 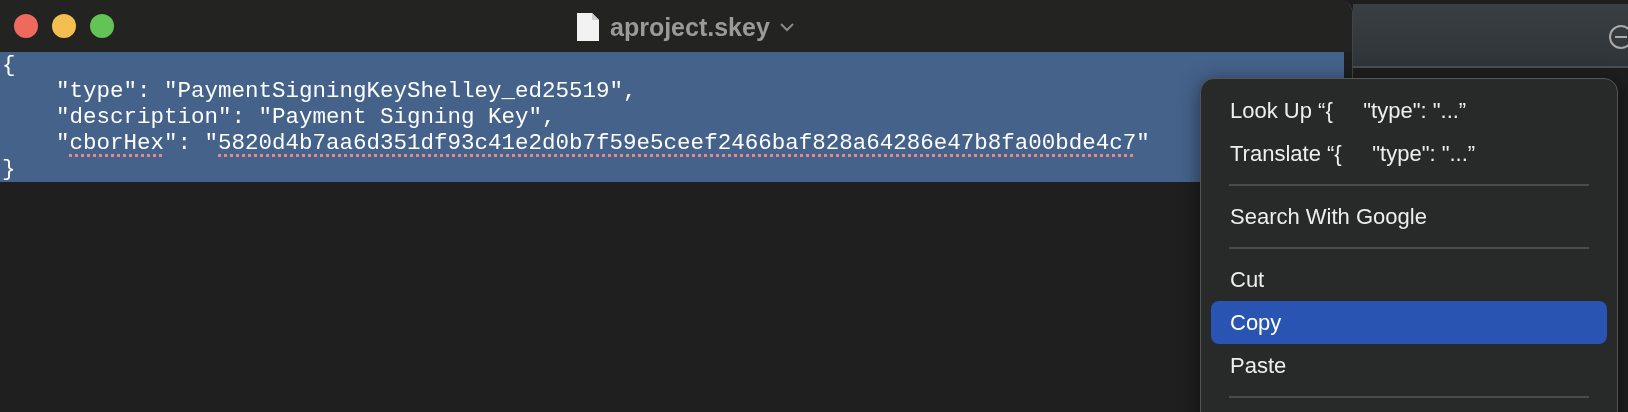 What do you see at coordinates (102, 26) in the screenshot?
I see `zoom-button` at bounding box center [102, 26].